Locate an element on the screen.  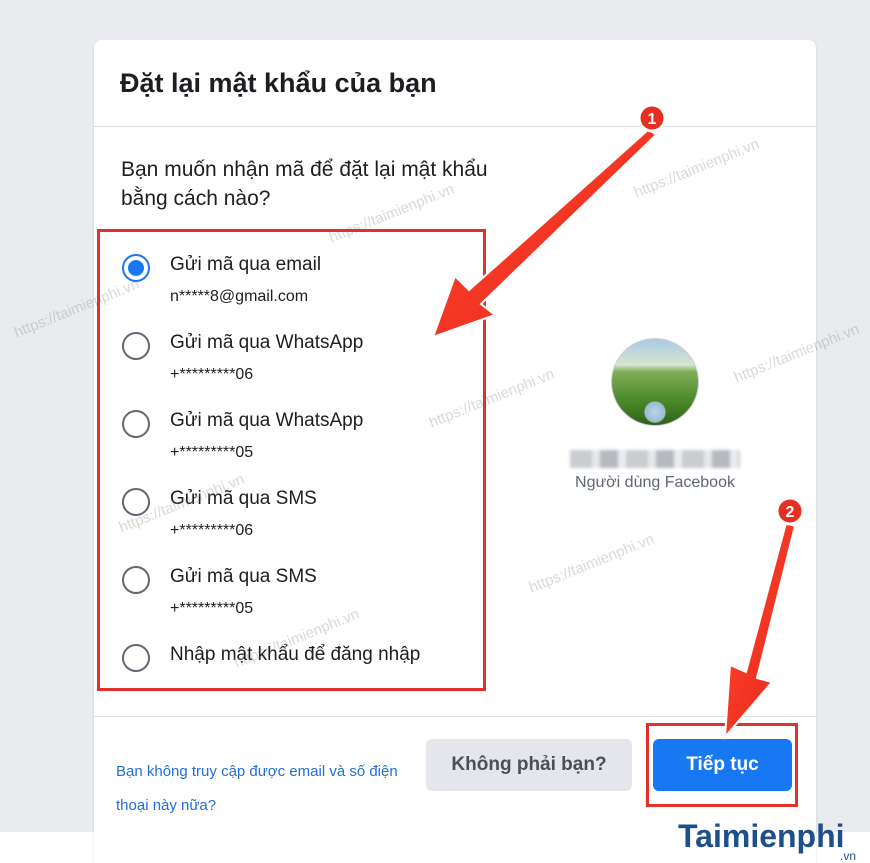
profile-name: Người dùng Facebook is located at coordinates (655, 482).